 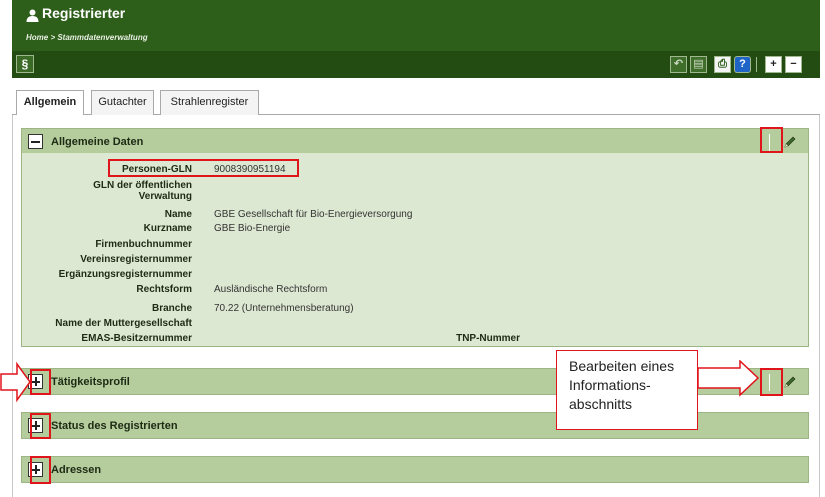 I want to click on page-title: Registrierter, so click(x=84, y=13).